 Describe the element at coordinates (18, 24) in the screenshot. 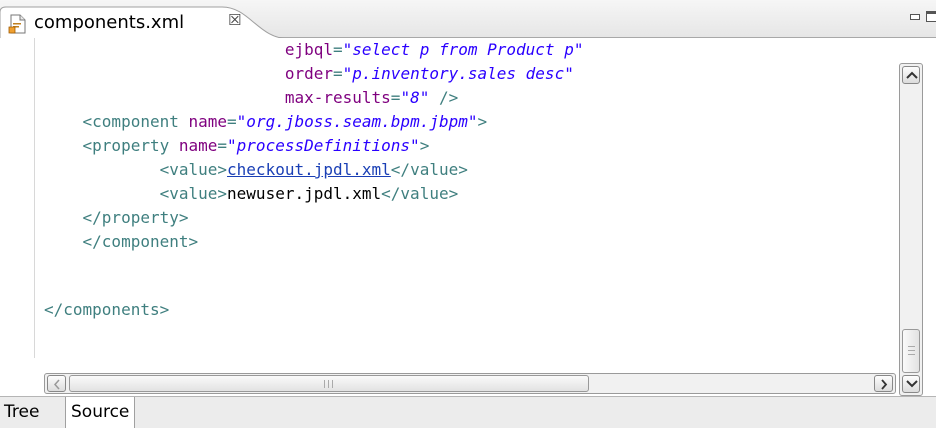

I see `xml-file-icon` at that location.